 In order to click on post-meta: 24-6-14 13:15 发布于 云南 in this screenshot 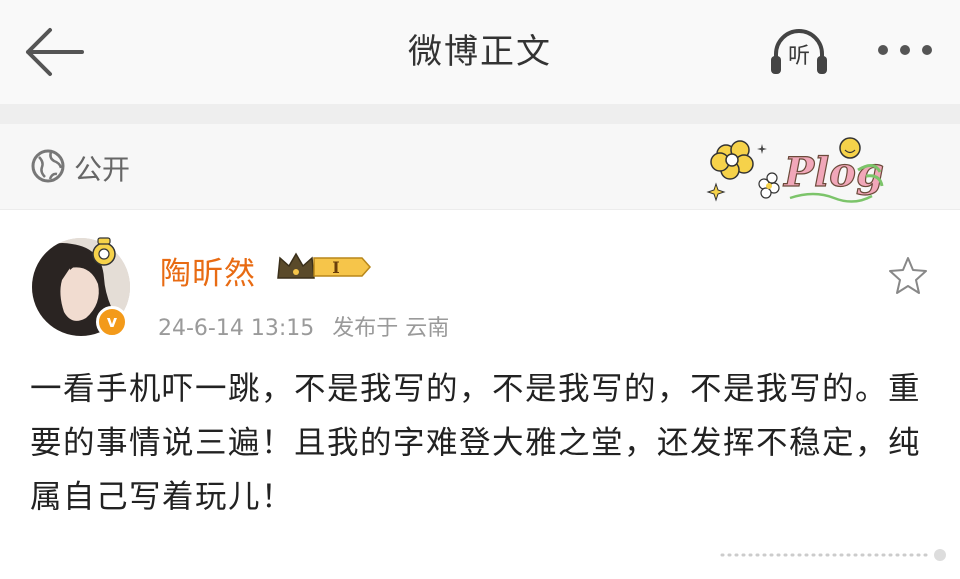, I will do `click(303, 326)`.